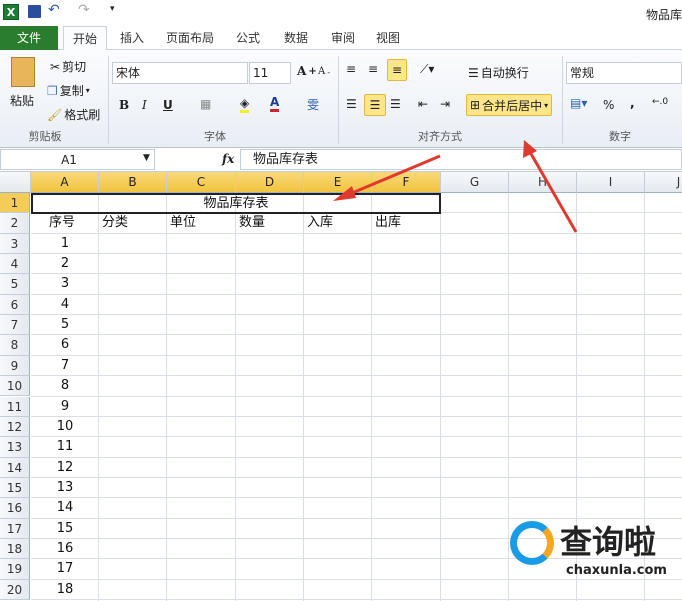 The image size is (682, 601). What do you see at coordinates (344, 193) in the screenshot?
I see `arrowhead-title-icon` at bounding box center [344, 193].